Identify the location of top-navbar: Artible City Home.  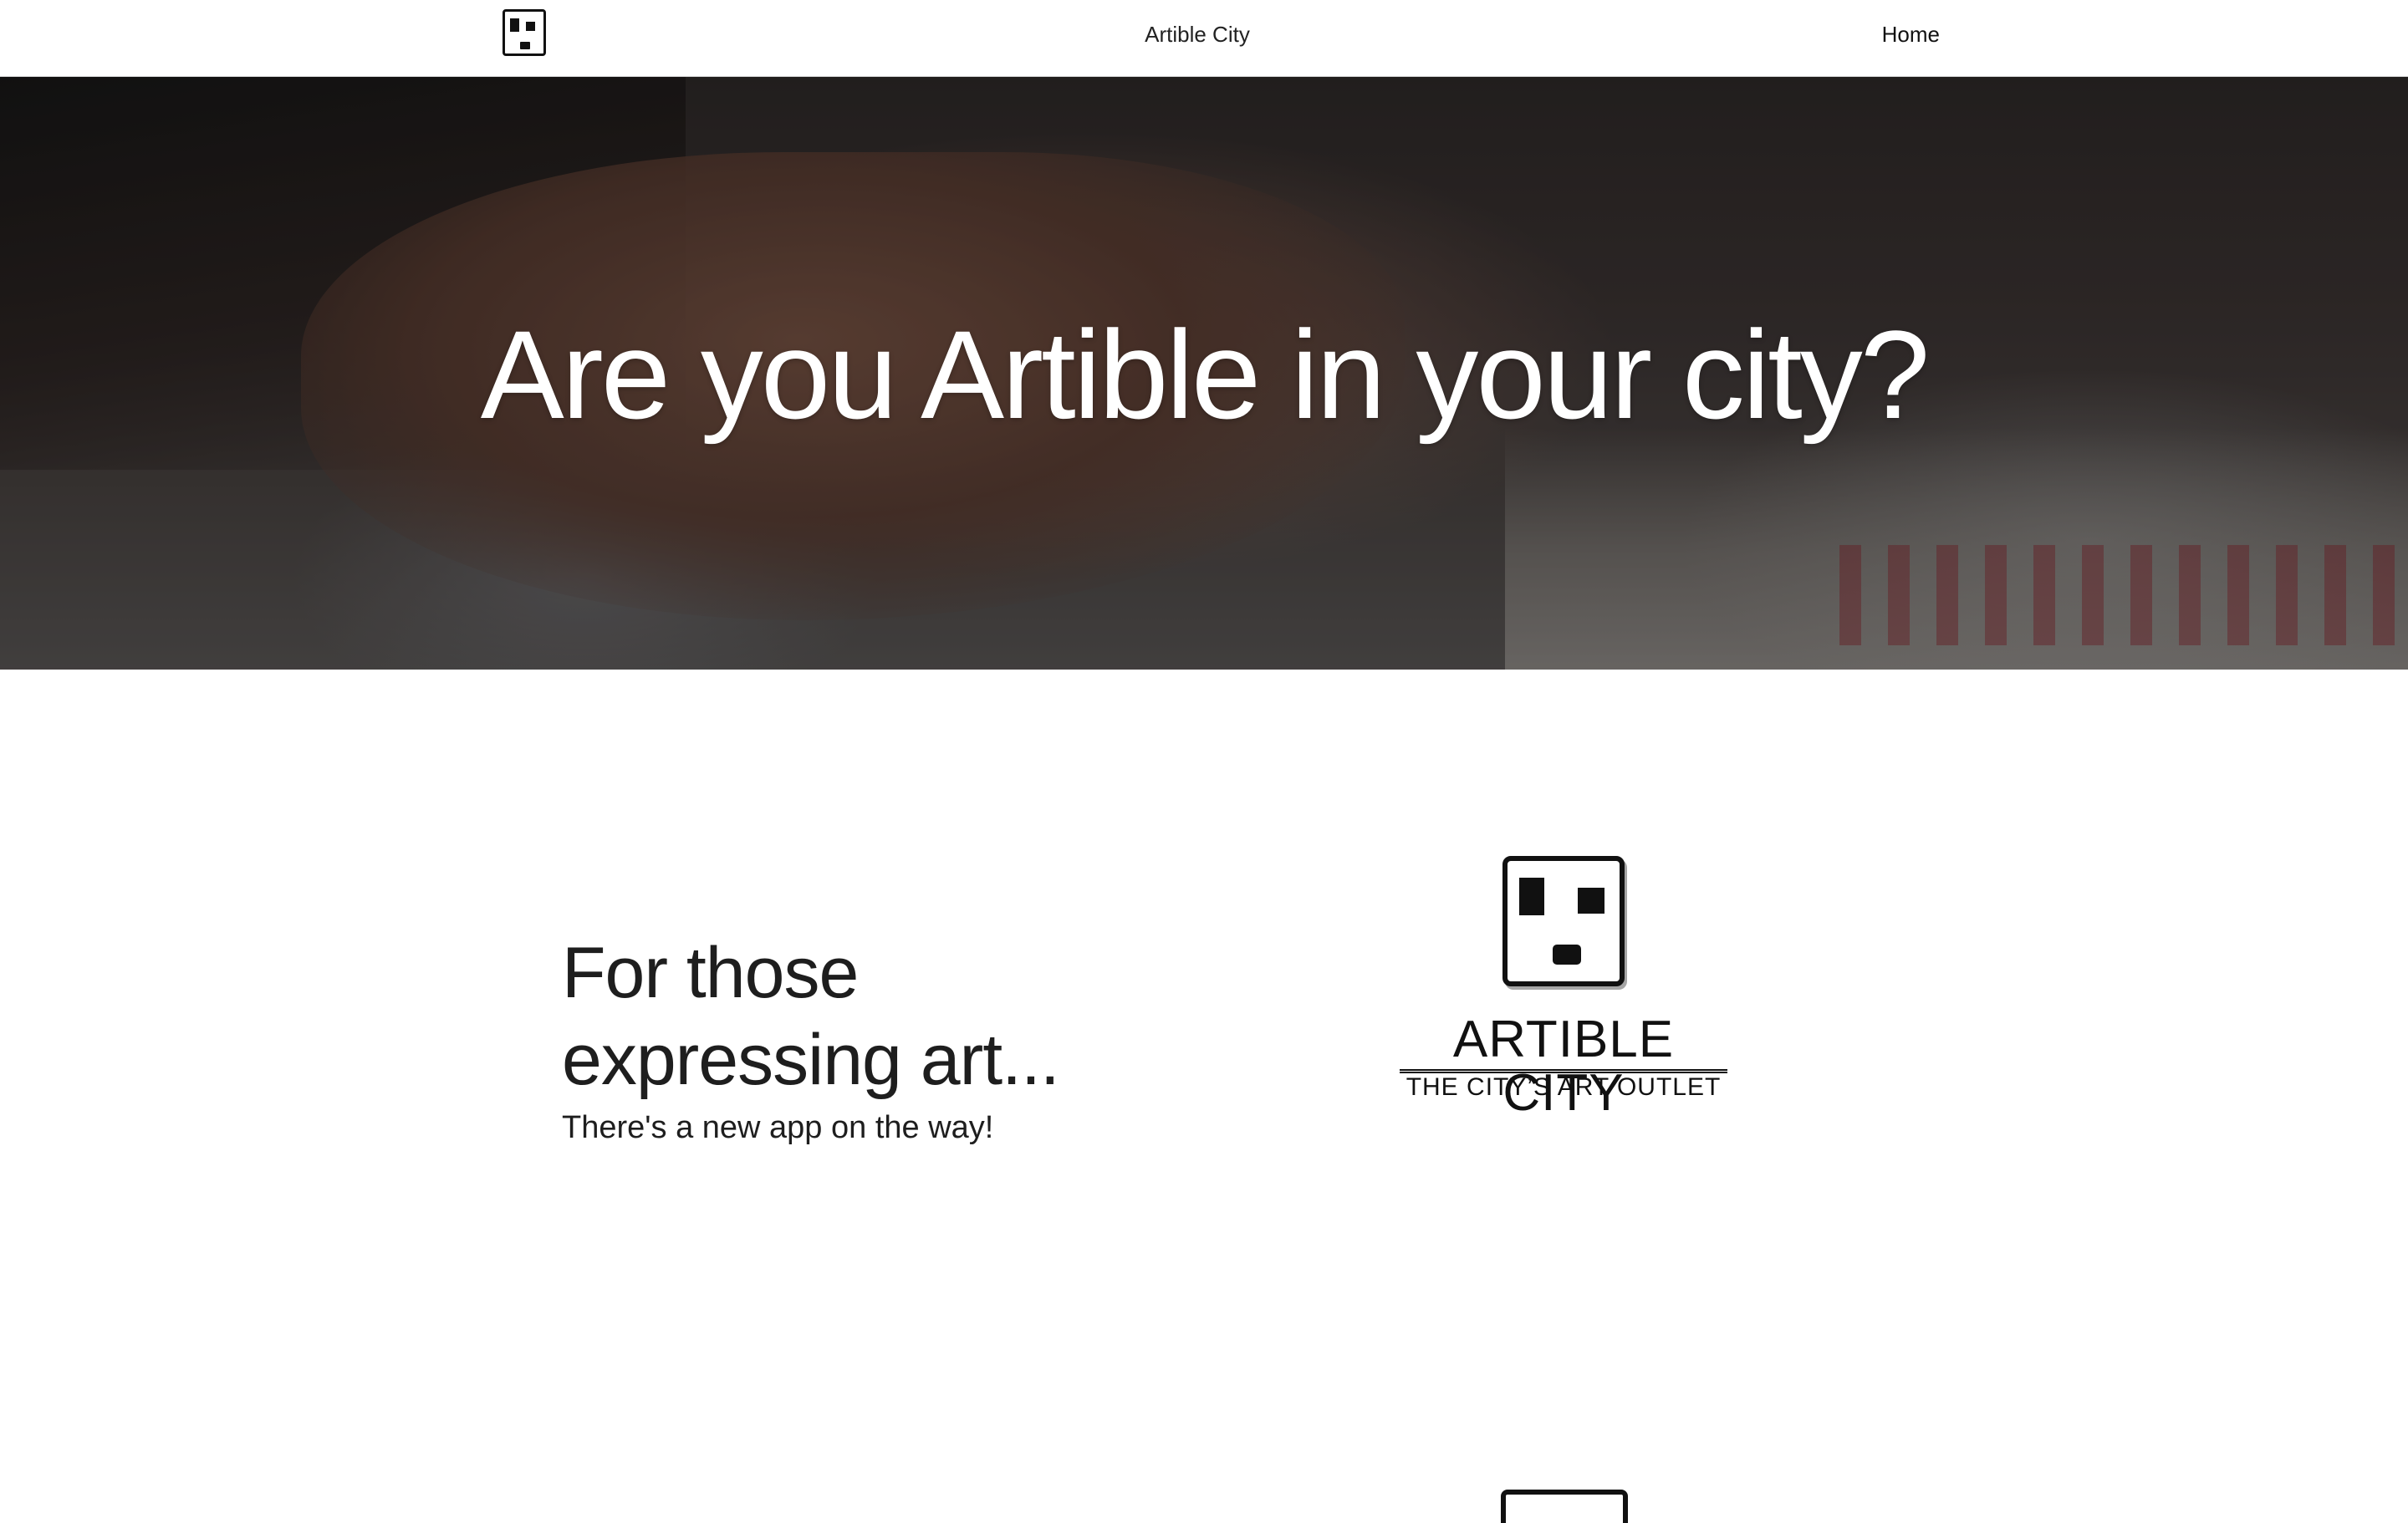
(1204, 39).